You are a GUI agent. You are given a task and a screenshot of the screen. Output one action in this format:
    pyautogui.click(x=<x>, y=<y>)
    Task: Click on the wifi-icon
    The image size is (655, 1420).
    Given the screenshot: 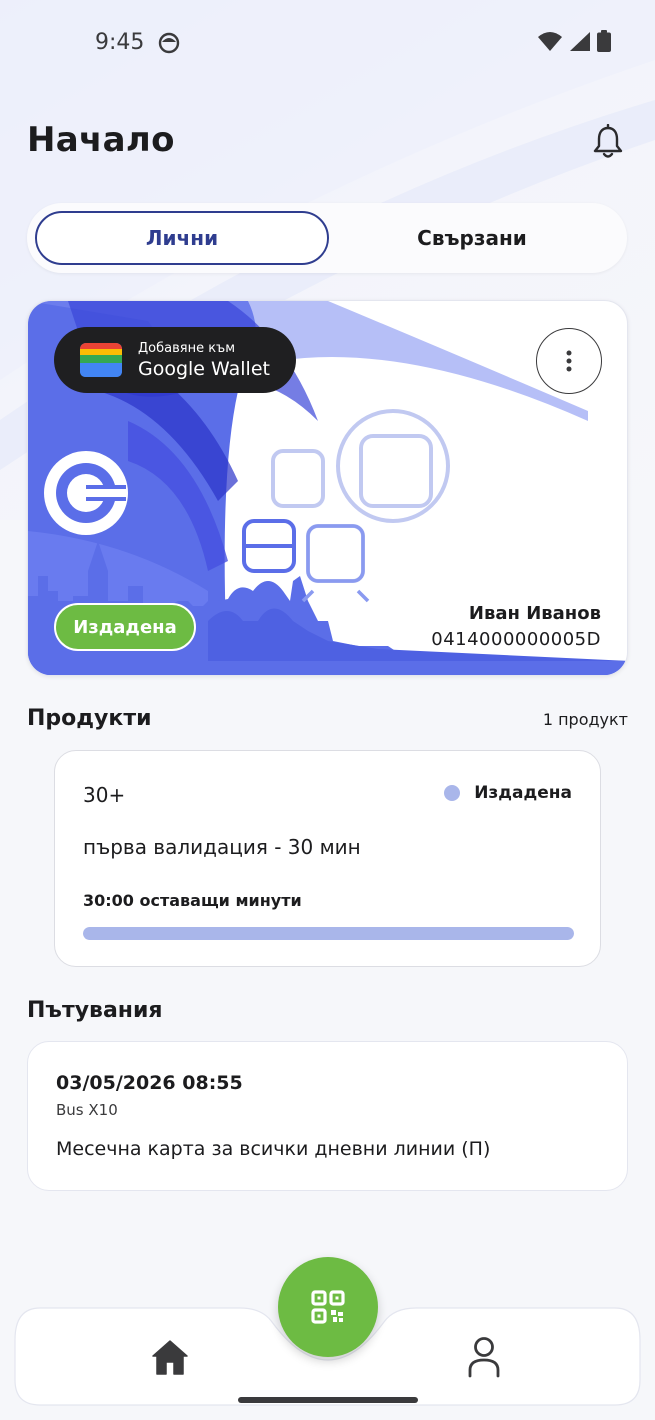 What is the action you would take?
    pyautogui.click(x=550, y=41)
    